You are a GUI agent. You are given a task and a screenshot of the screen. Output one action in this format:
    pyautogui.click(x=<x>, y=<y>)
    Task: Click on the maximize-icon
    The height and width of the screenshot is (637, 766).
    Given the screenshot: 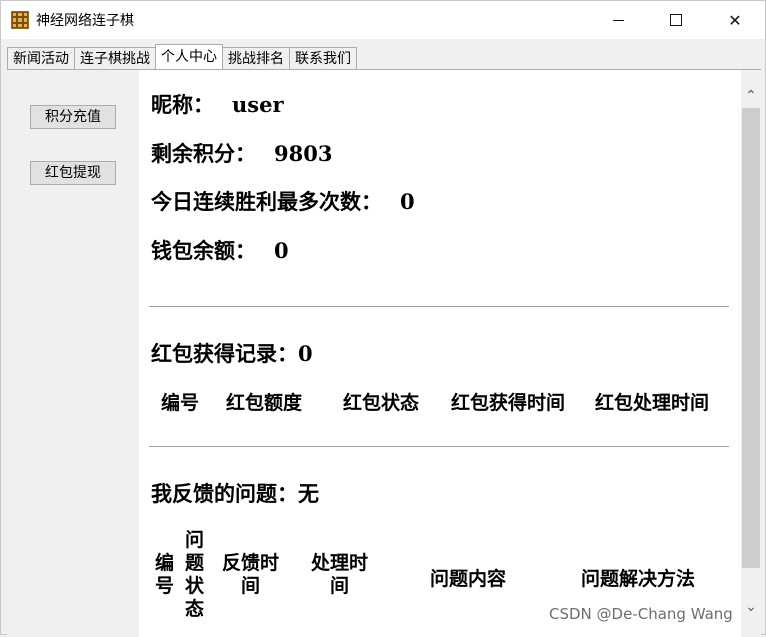 What is the action you would take?
    pyautogui.click(x=676, y=20)
    